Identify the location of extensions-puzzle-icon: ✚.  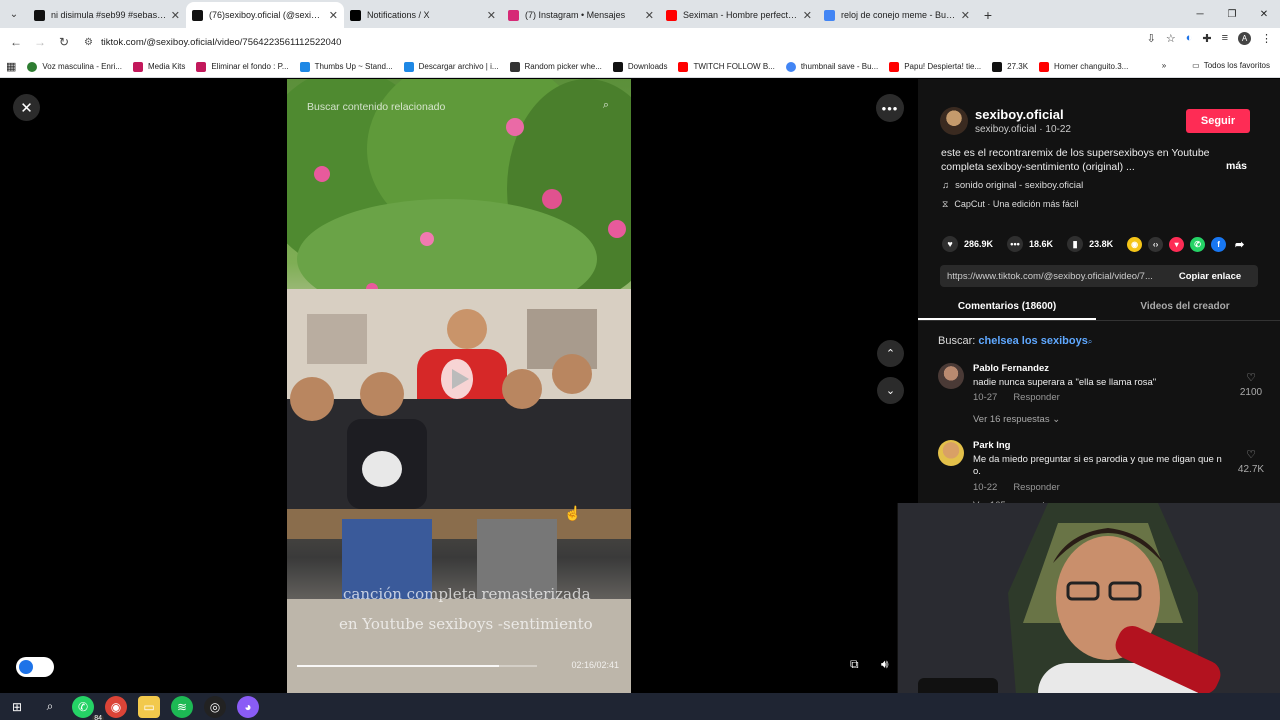
(1206, 38).